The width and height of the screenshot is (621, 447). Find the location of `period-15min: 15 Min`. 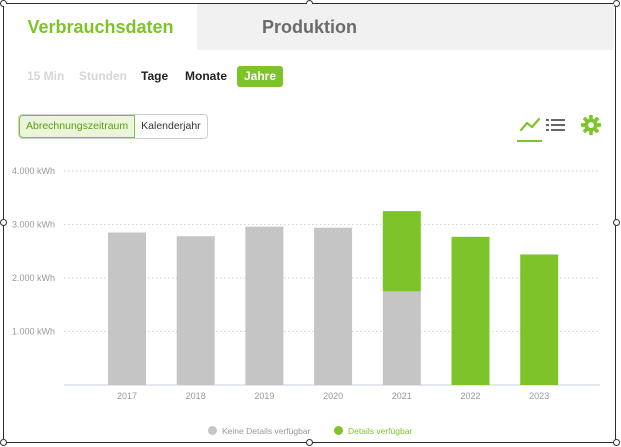

period-15min: 15 Min is located at coordinates (46, 76).